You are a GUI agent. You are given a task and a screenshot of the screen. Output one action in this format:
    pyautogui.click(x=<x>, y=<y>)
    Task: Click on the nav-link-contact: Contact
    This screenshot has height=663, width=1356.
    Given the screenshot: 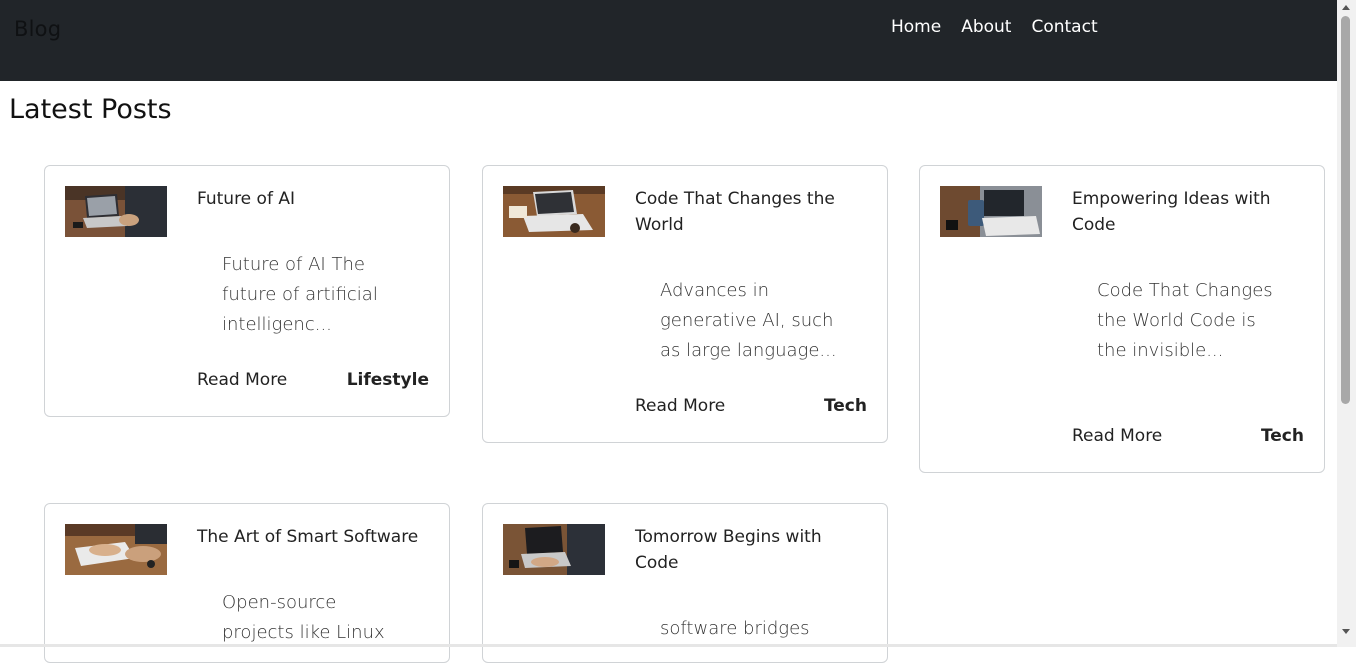 What is the action you would take?
    pyautogui.click(x=1064, y=27)
    